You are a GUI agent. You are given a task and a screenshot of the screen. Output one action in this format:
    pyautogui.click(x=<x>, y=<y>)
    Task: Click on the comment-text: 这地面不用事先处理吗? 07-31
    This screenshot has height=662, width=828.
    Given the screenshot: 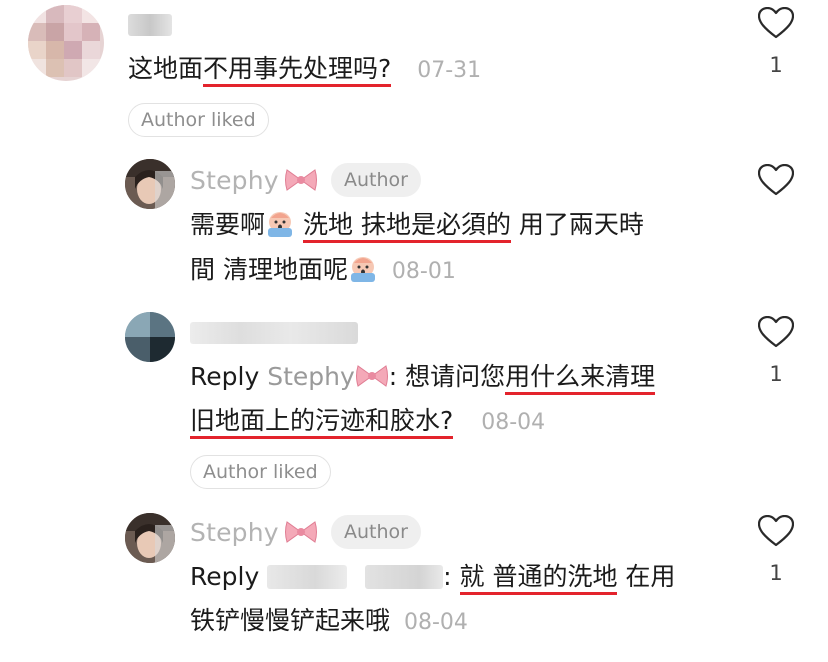 What is the action you would take?
    pyautogui.click(x=304, y=70)
    